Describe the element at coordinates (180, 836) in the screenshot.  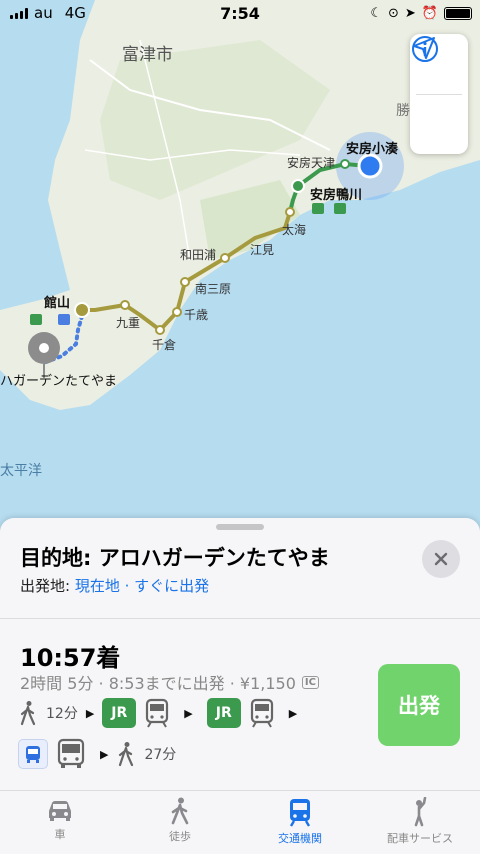
I see `tab-label: 徒歩` at that location.